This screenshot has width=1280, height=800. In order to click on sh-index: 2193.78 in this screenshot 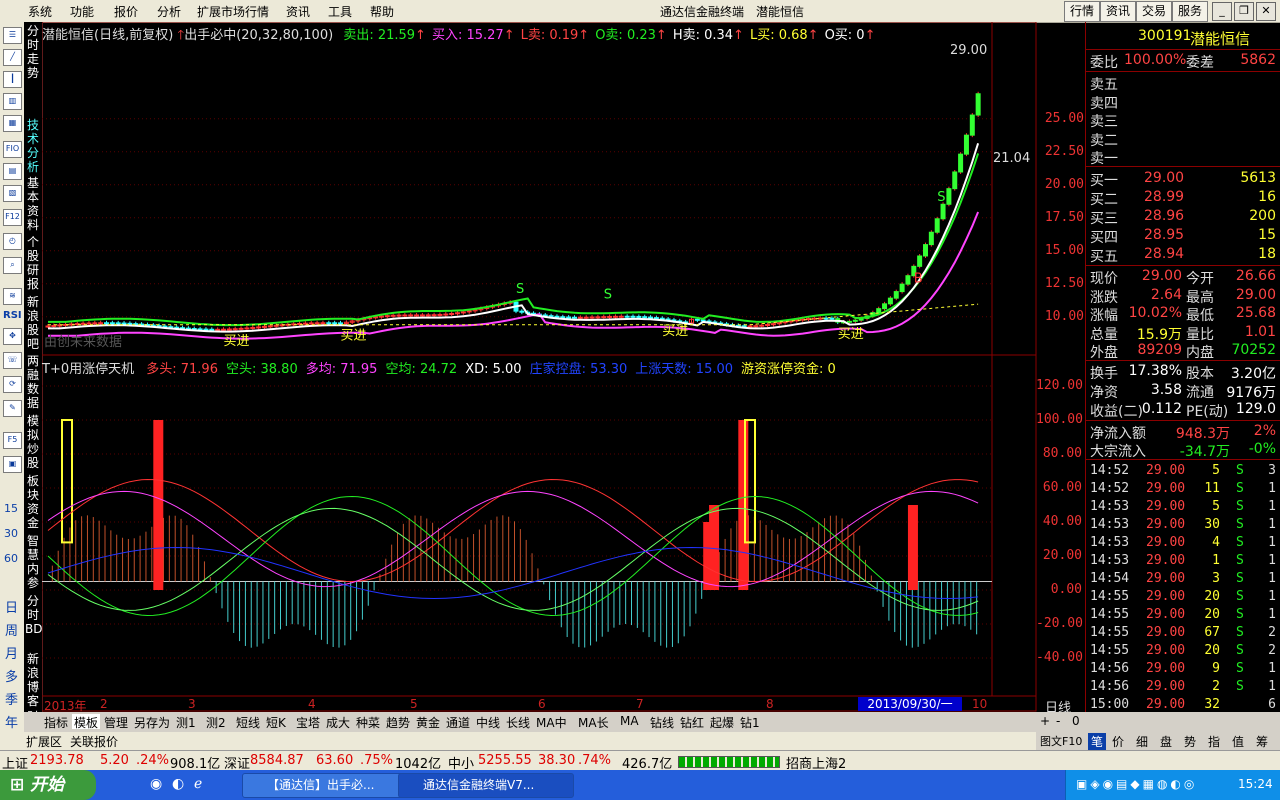, I will do `click(57, 760)`.